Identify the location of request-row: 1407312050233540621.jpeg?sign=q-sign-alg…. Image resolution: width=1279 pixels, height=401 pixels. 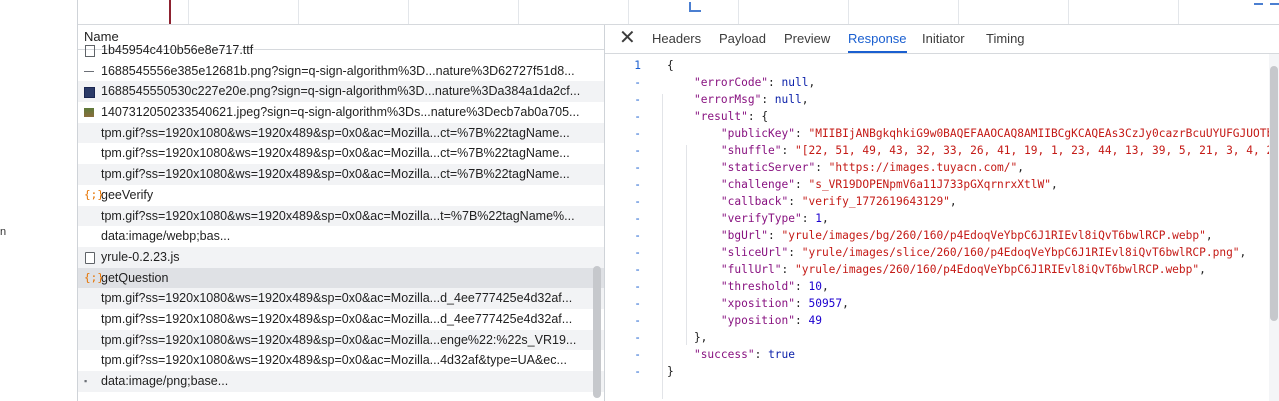
(341, 112).